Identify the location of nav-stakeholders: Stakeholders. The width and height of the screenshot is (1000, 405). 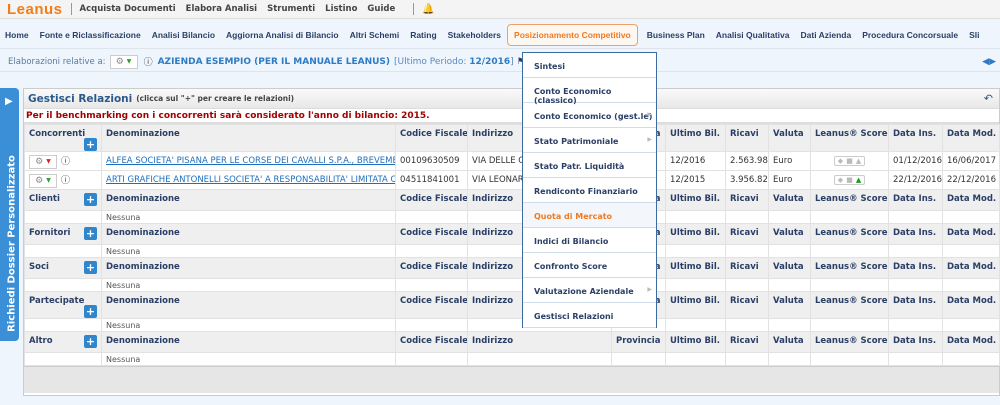
(474, 35).